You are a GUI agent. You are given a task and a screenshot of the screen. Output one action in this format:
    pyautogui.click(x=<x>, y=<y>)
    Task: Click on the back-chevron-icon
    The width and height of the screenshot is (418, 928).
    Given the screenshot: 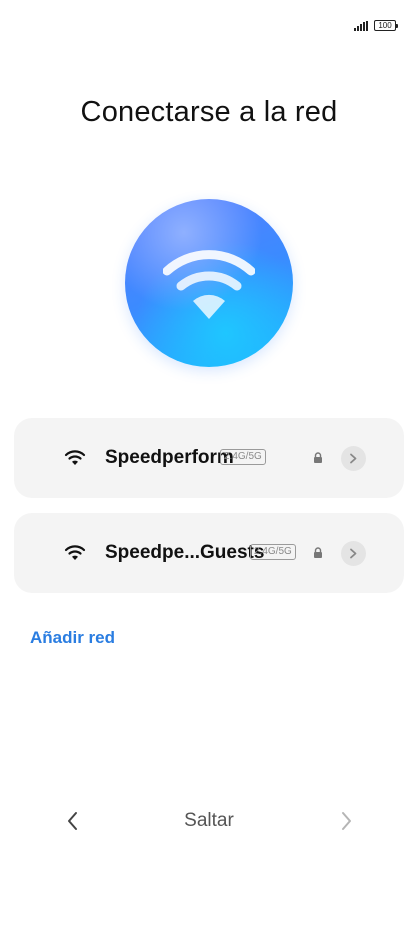 What is the action you would take?
    pyautogui.click(x=73, y=821)
    